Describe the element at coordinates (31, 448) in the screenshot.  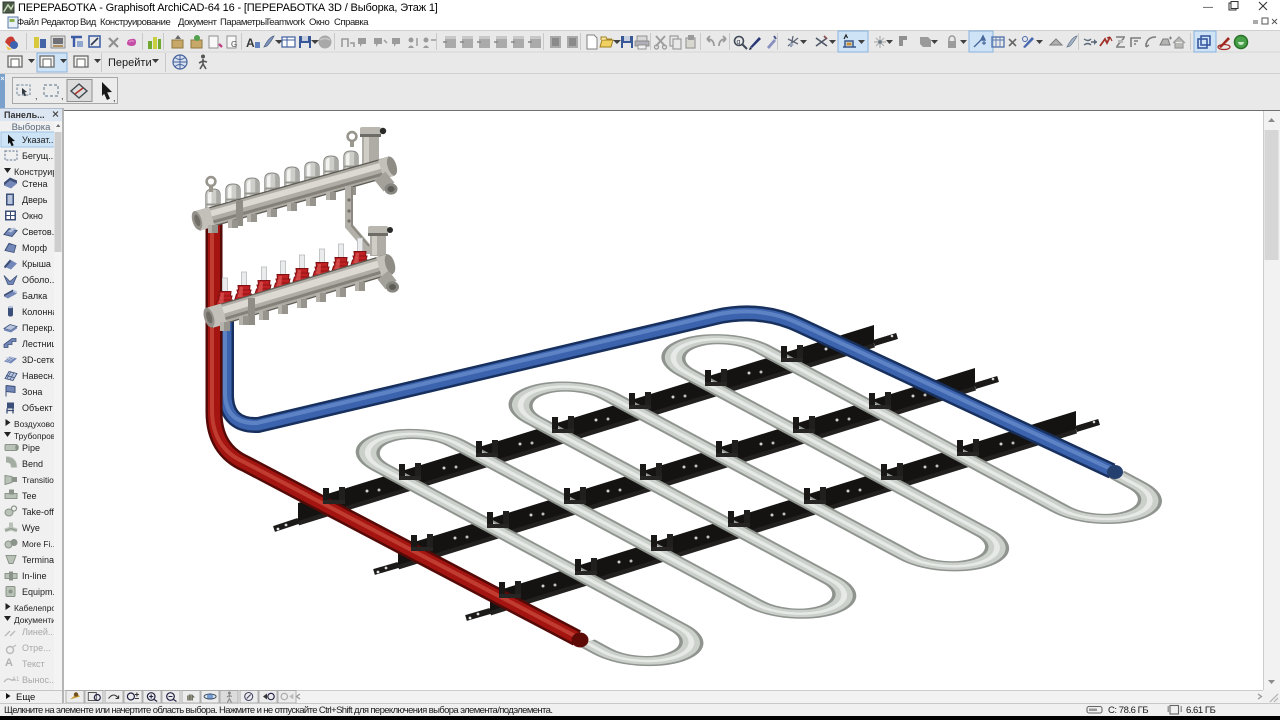
I see `svg-text: Pipe` at that location.